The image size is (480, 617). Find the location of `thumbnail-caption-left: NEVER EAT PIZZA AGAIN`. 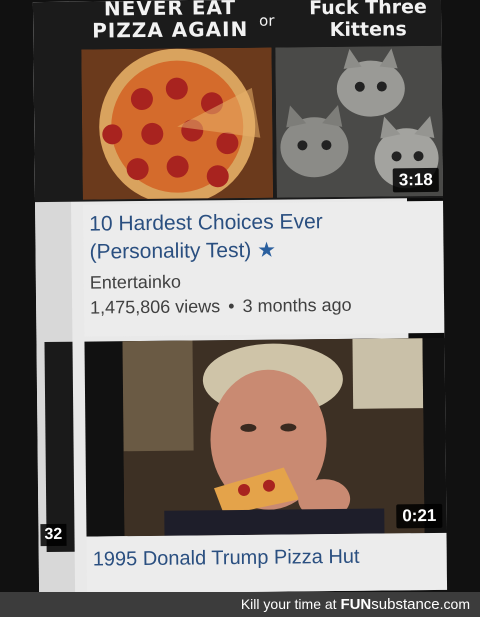

thumbnail-caption-left: NEVER EAT PIZZA AGAIN is located at coordinates (170, 21).